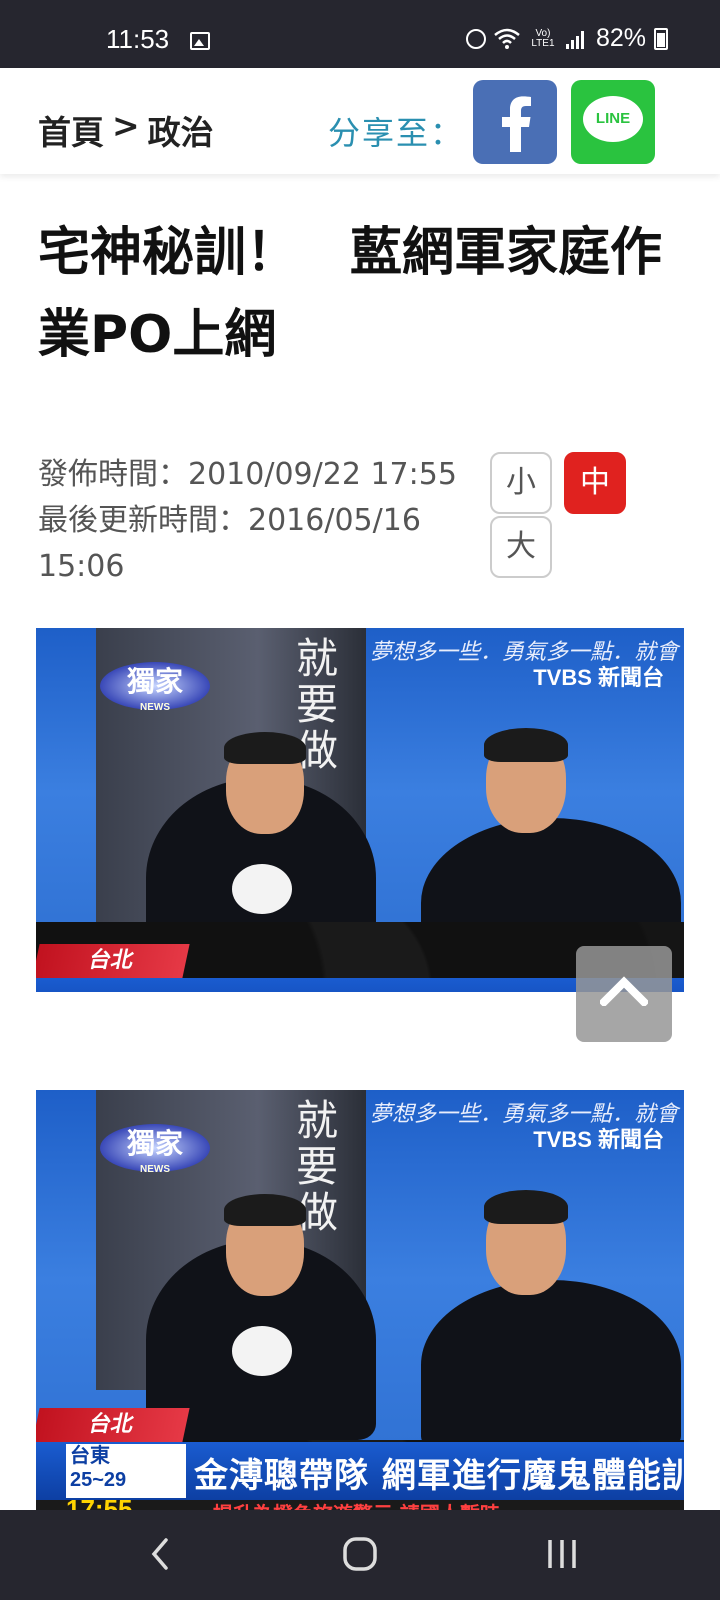  I want to click on facebook-icon, so click(516, 124).